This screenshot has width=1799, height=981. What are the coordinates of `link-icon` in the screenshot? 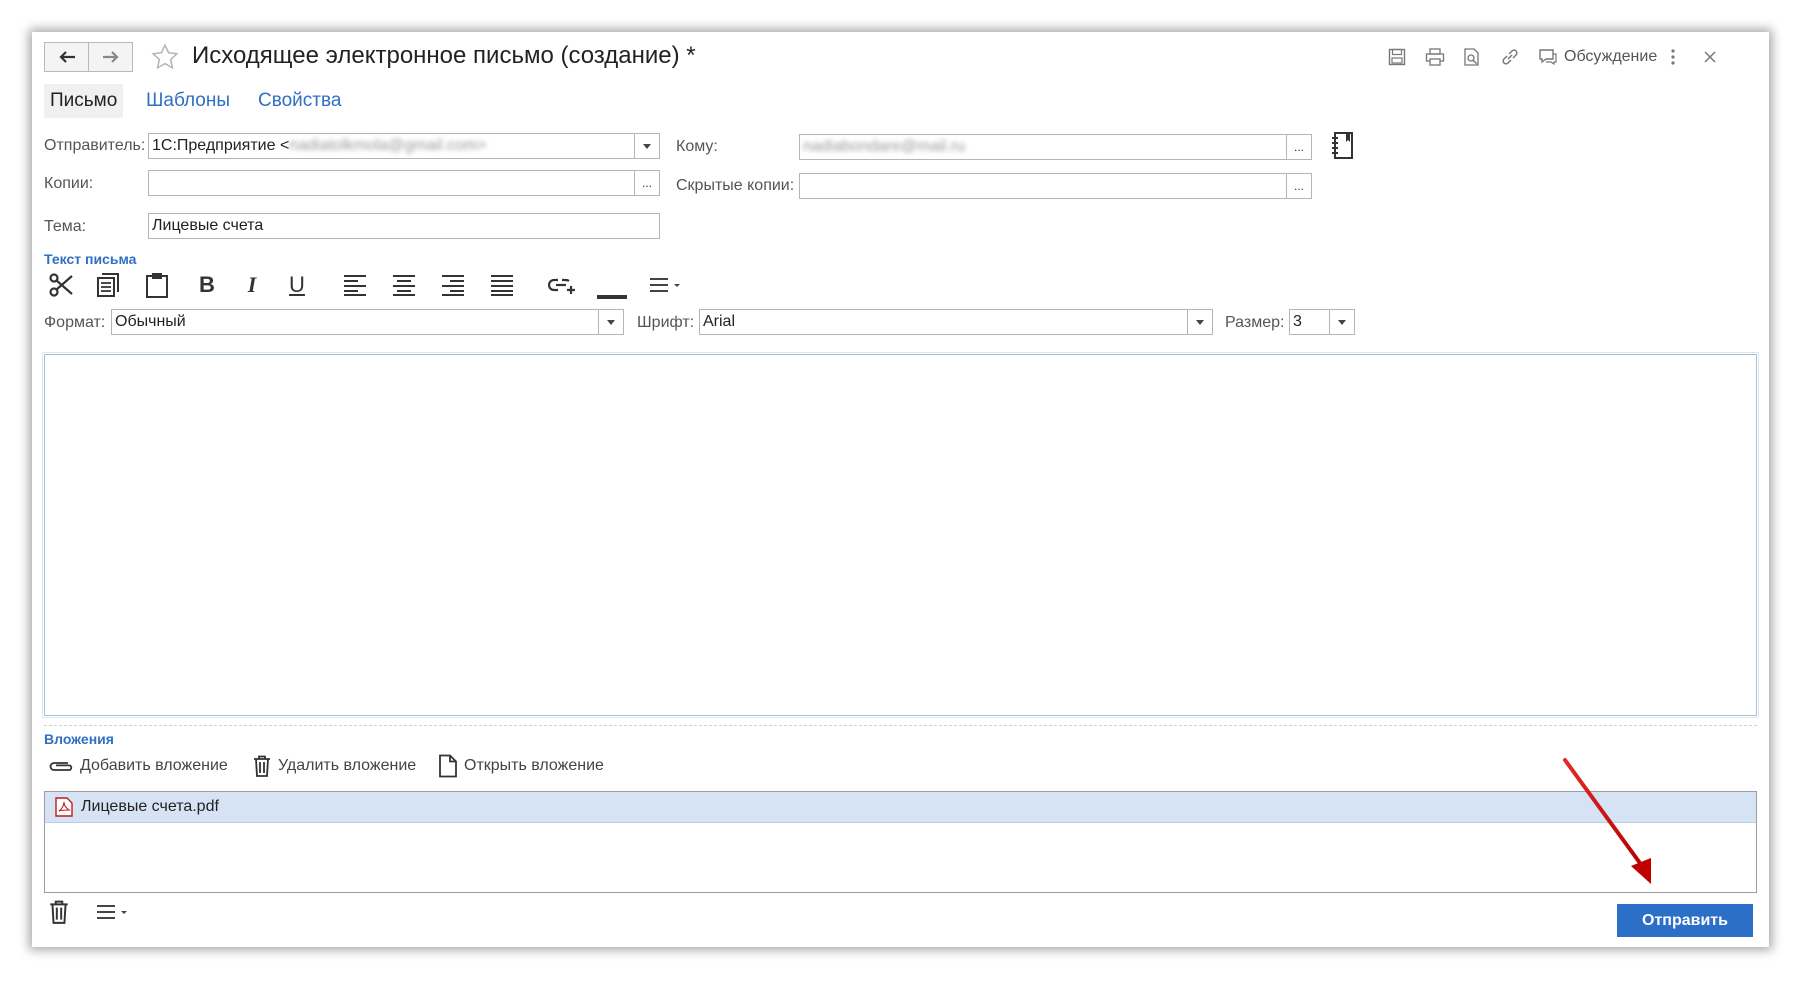 It's located at (1510, 57).